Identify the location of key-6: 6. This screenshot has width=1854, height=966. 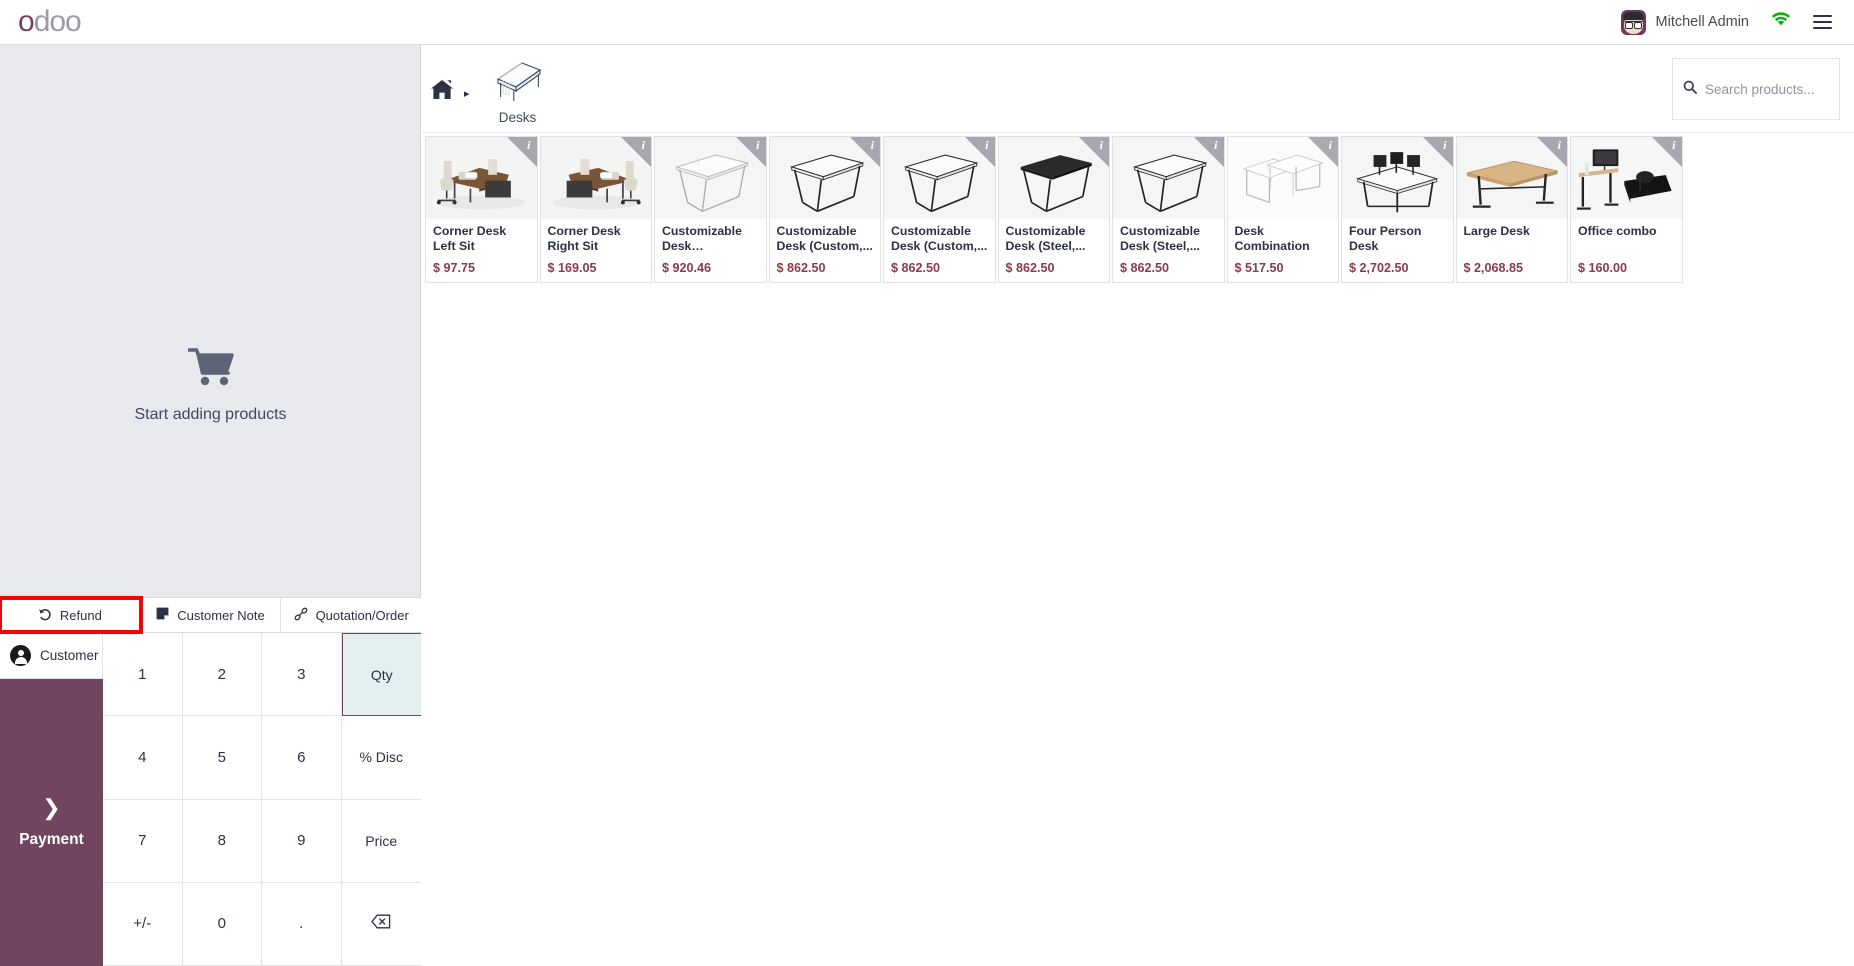
(302, 758).